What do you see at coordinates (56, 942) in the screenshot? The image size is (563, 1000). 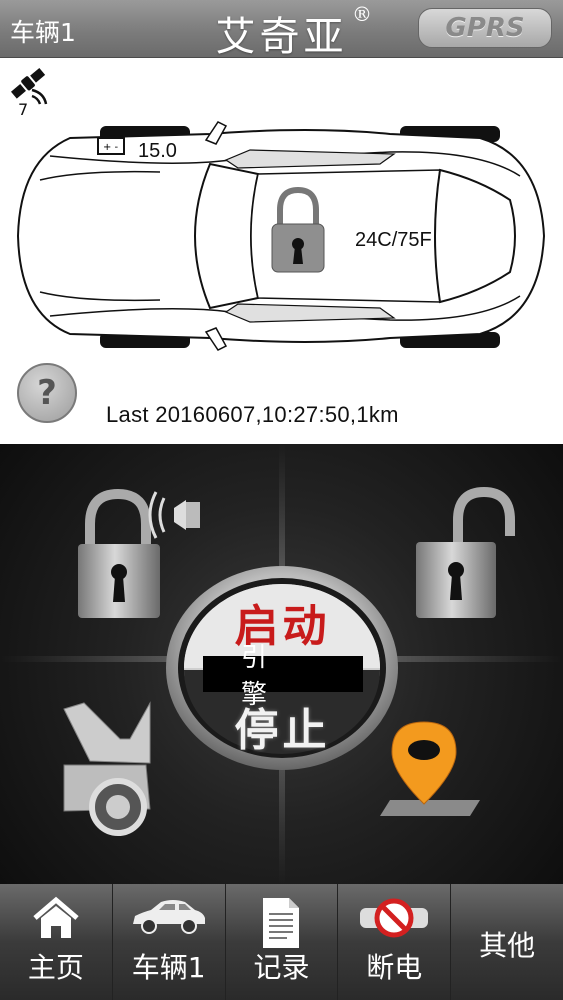 I see `nav-home: 主页` at bounding box center [56, 942].